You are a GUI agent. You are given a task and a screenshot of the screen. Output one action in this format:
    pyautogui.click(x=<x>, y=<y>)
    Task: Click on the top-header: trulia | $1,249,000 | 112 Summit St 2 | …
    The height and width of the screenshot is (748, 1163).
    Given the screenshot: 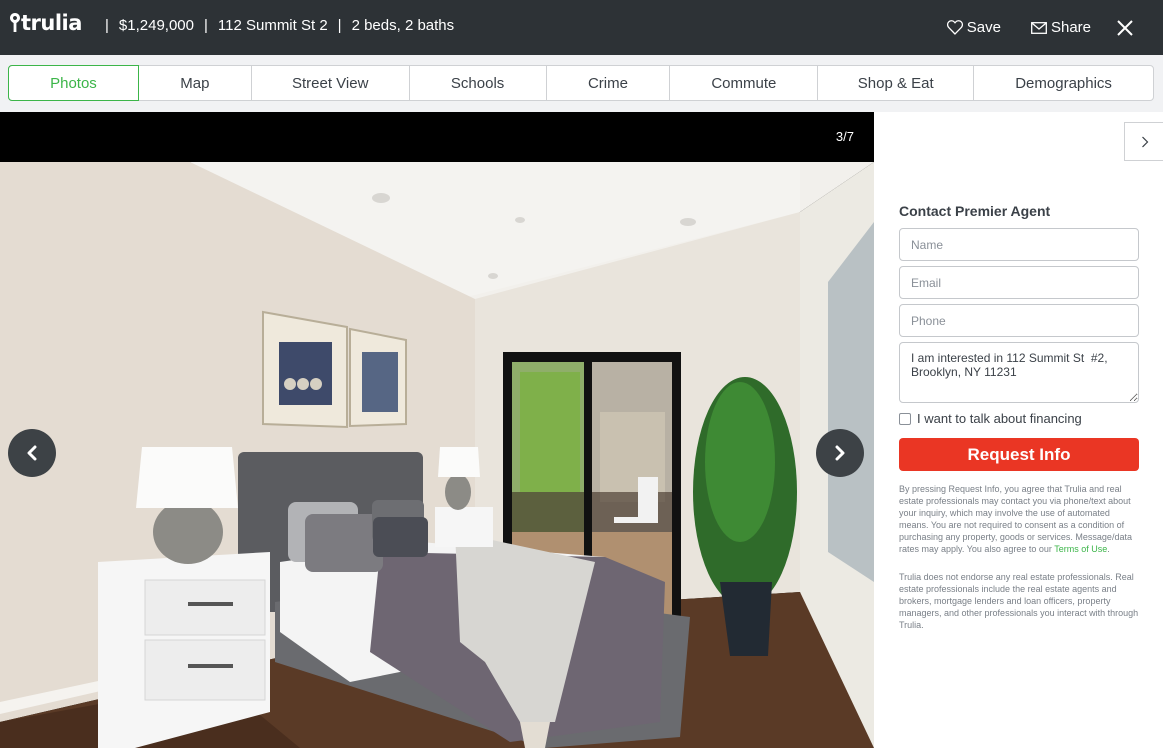 What is the action you would take?
    pyautogui.click(x=581, y=27)
    